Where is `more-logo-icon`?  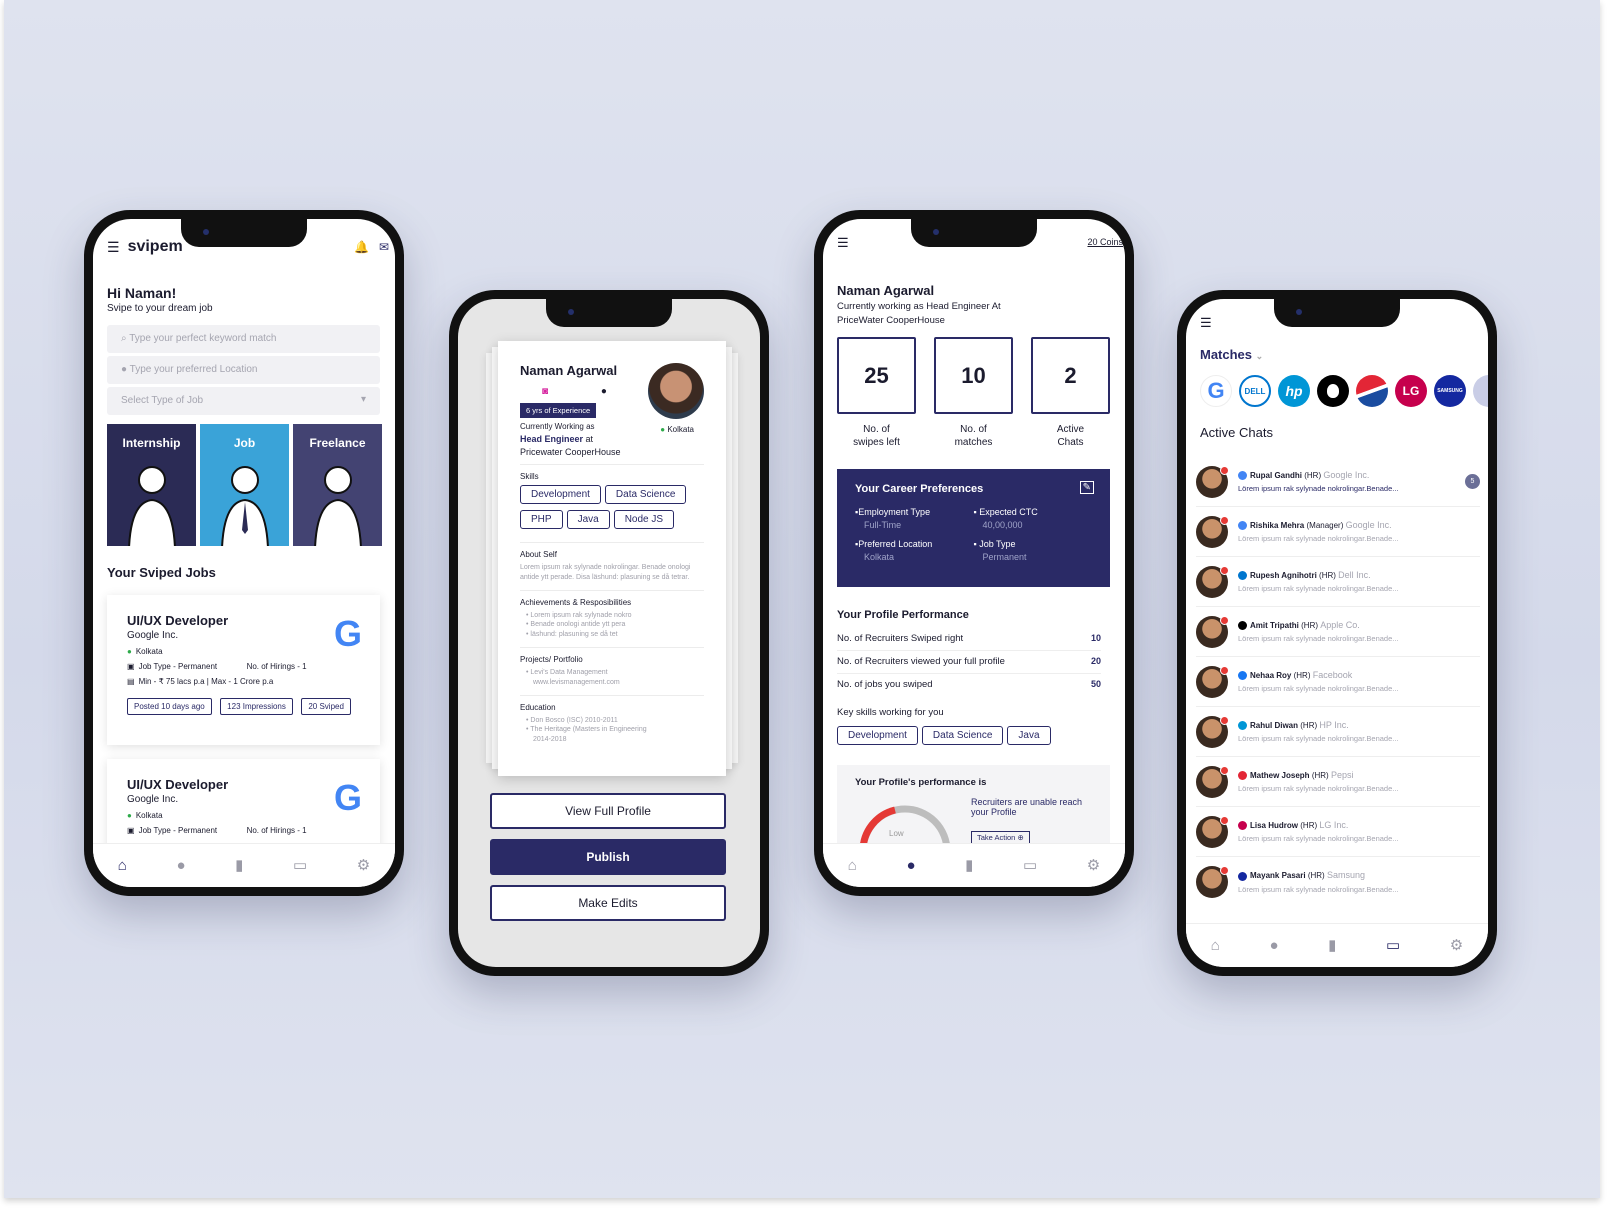 more-logo-icon is located at coordinates (1480, 391).